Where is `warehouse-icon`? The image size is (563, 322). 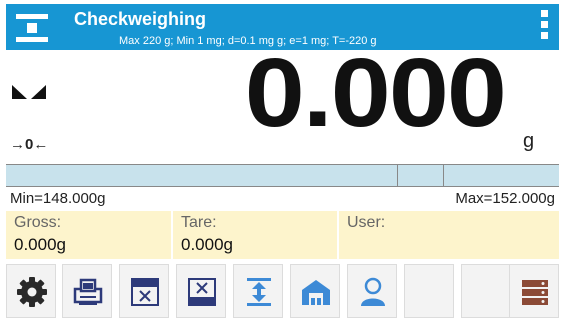
warehouse-icon is located at coordinates (316, 292).